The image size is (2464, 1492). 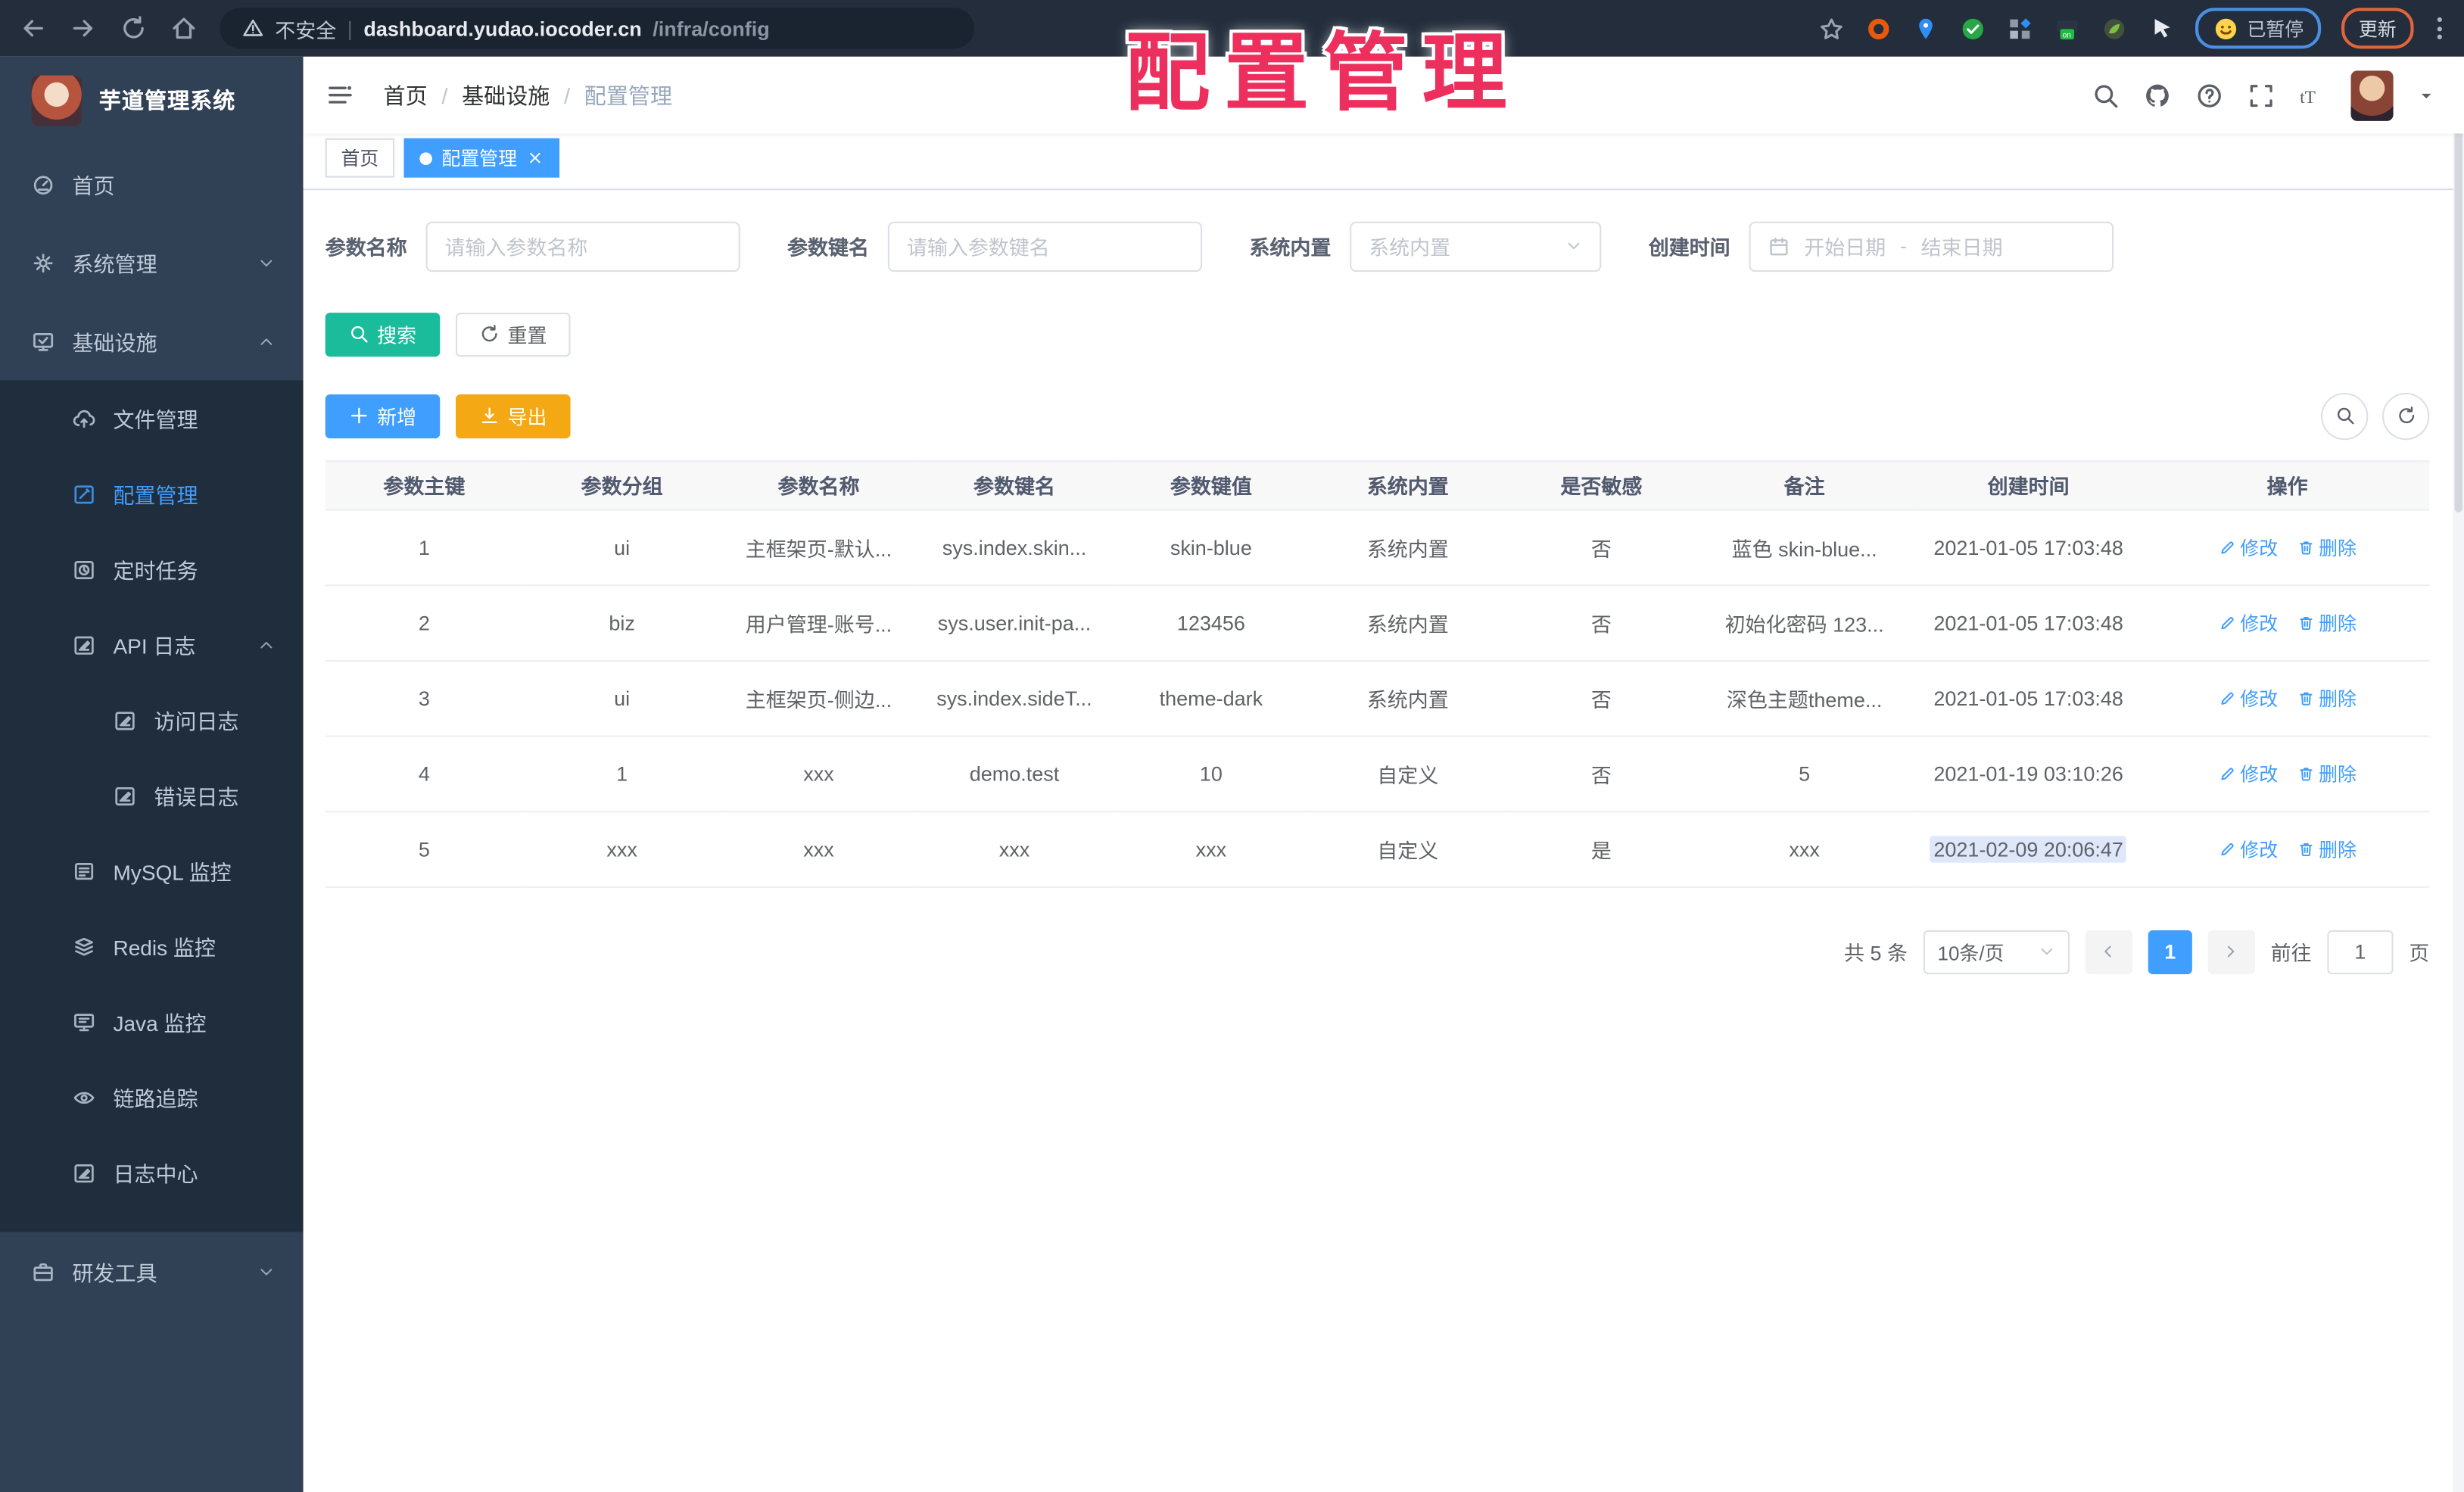 I want to click on table-cell: demo.test, so click(x=1014, y=773).